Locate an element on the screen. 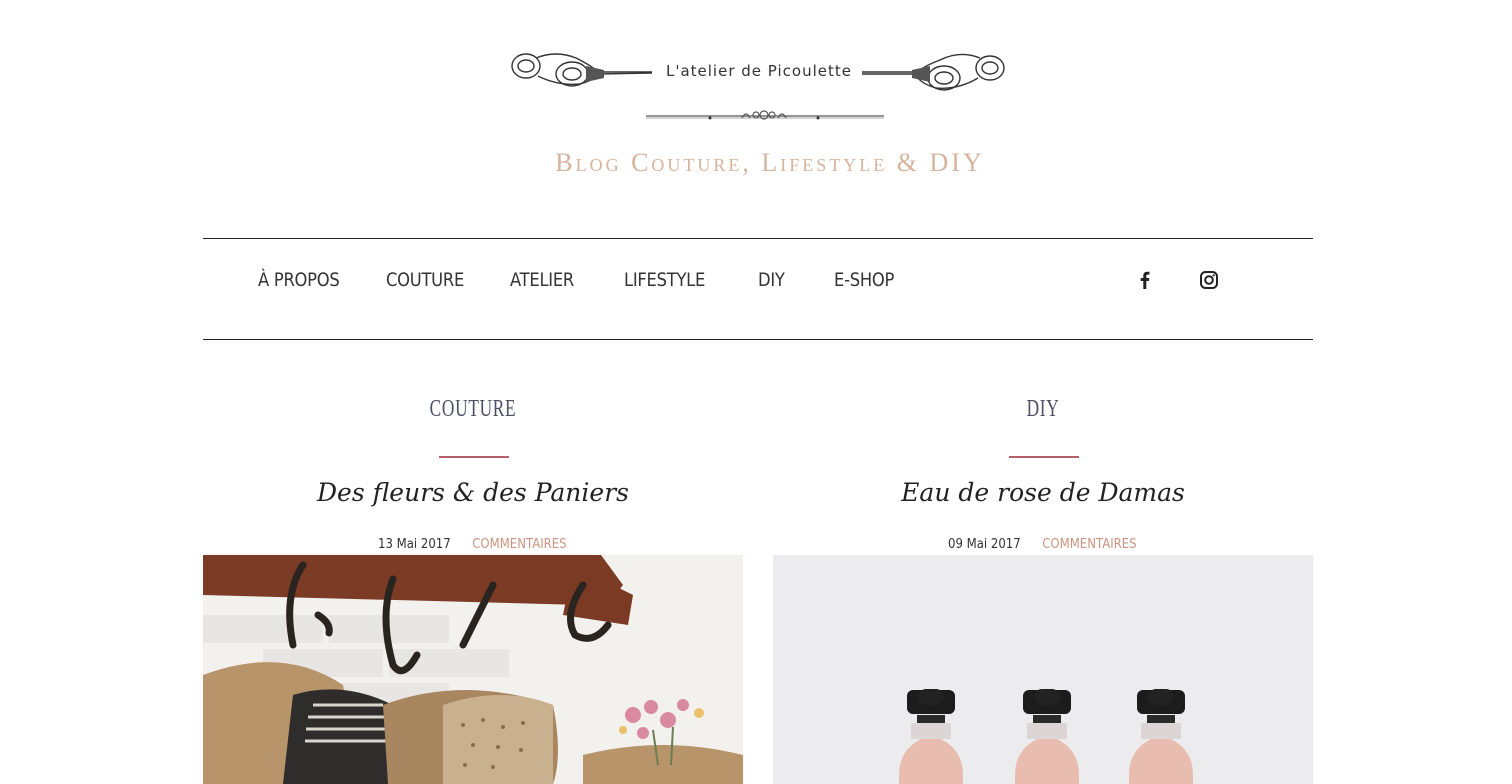 This screenshot has width=1512, height=784. post-meta: 13 Mai 2017 COMMENTAIRES is located at coordinates (473, 544).